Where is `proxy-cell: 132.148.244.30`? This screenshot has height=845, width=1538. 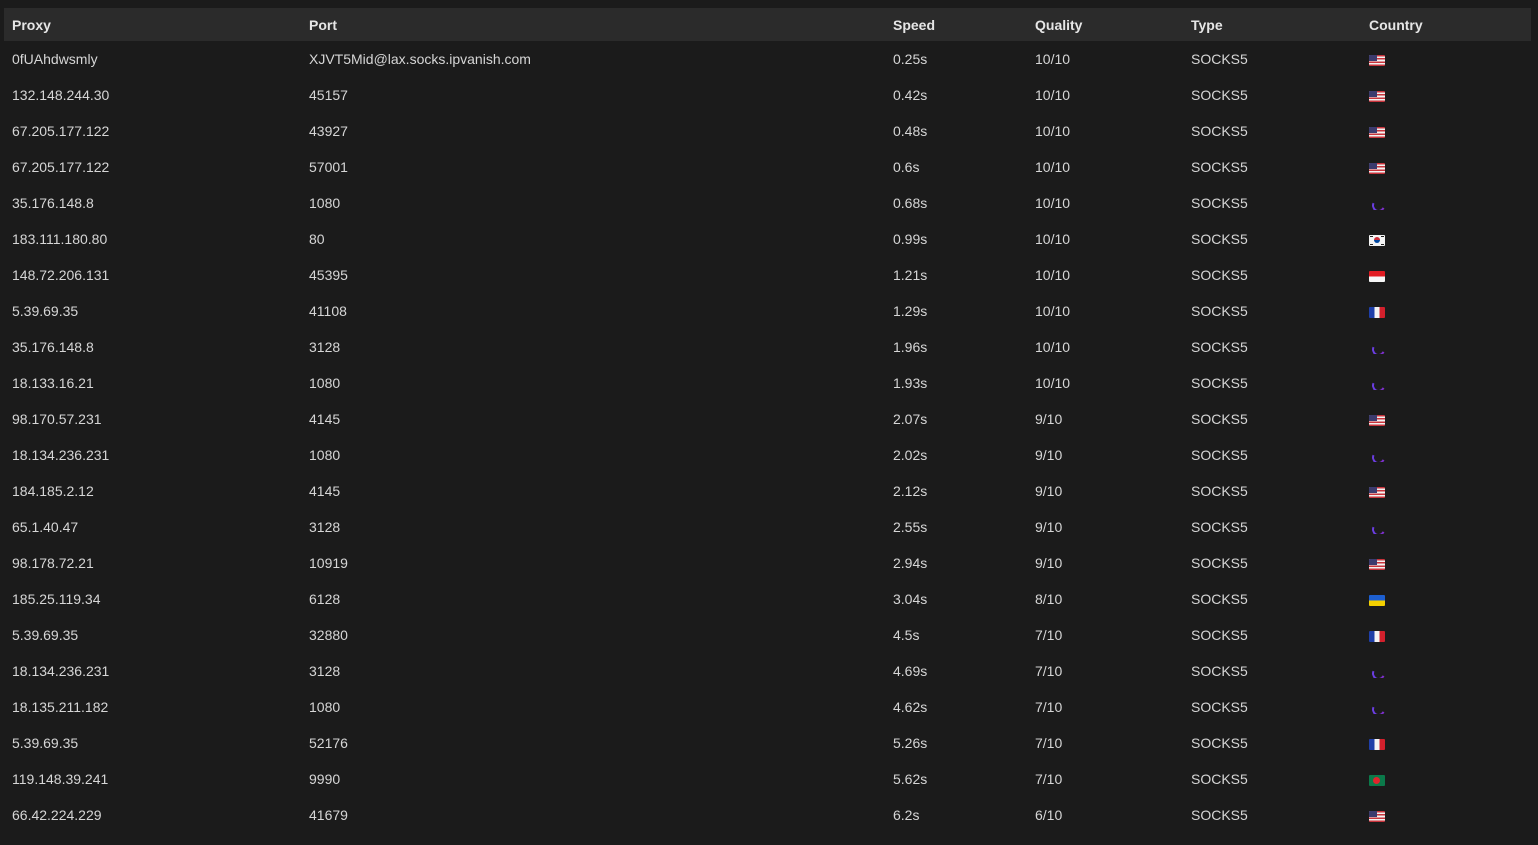 proxy-cell: 132.148.244.30 is located at coordinates (152, 95).